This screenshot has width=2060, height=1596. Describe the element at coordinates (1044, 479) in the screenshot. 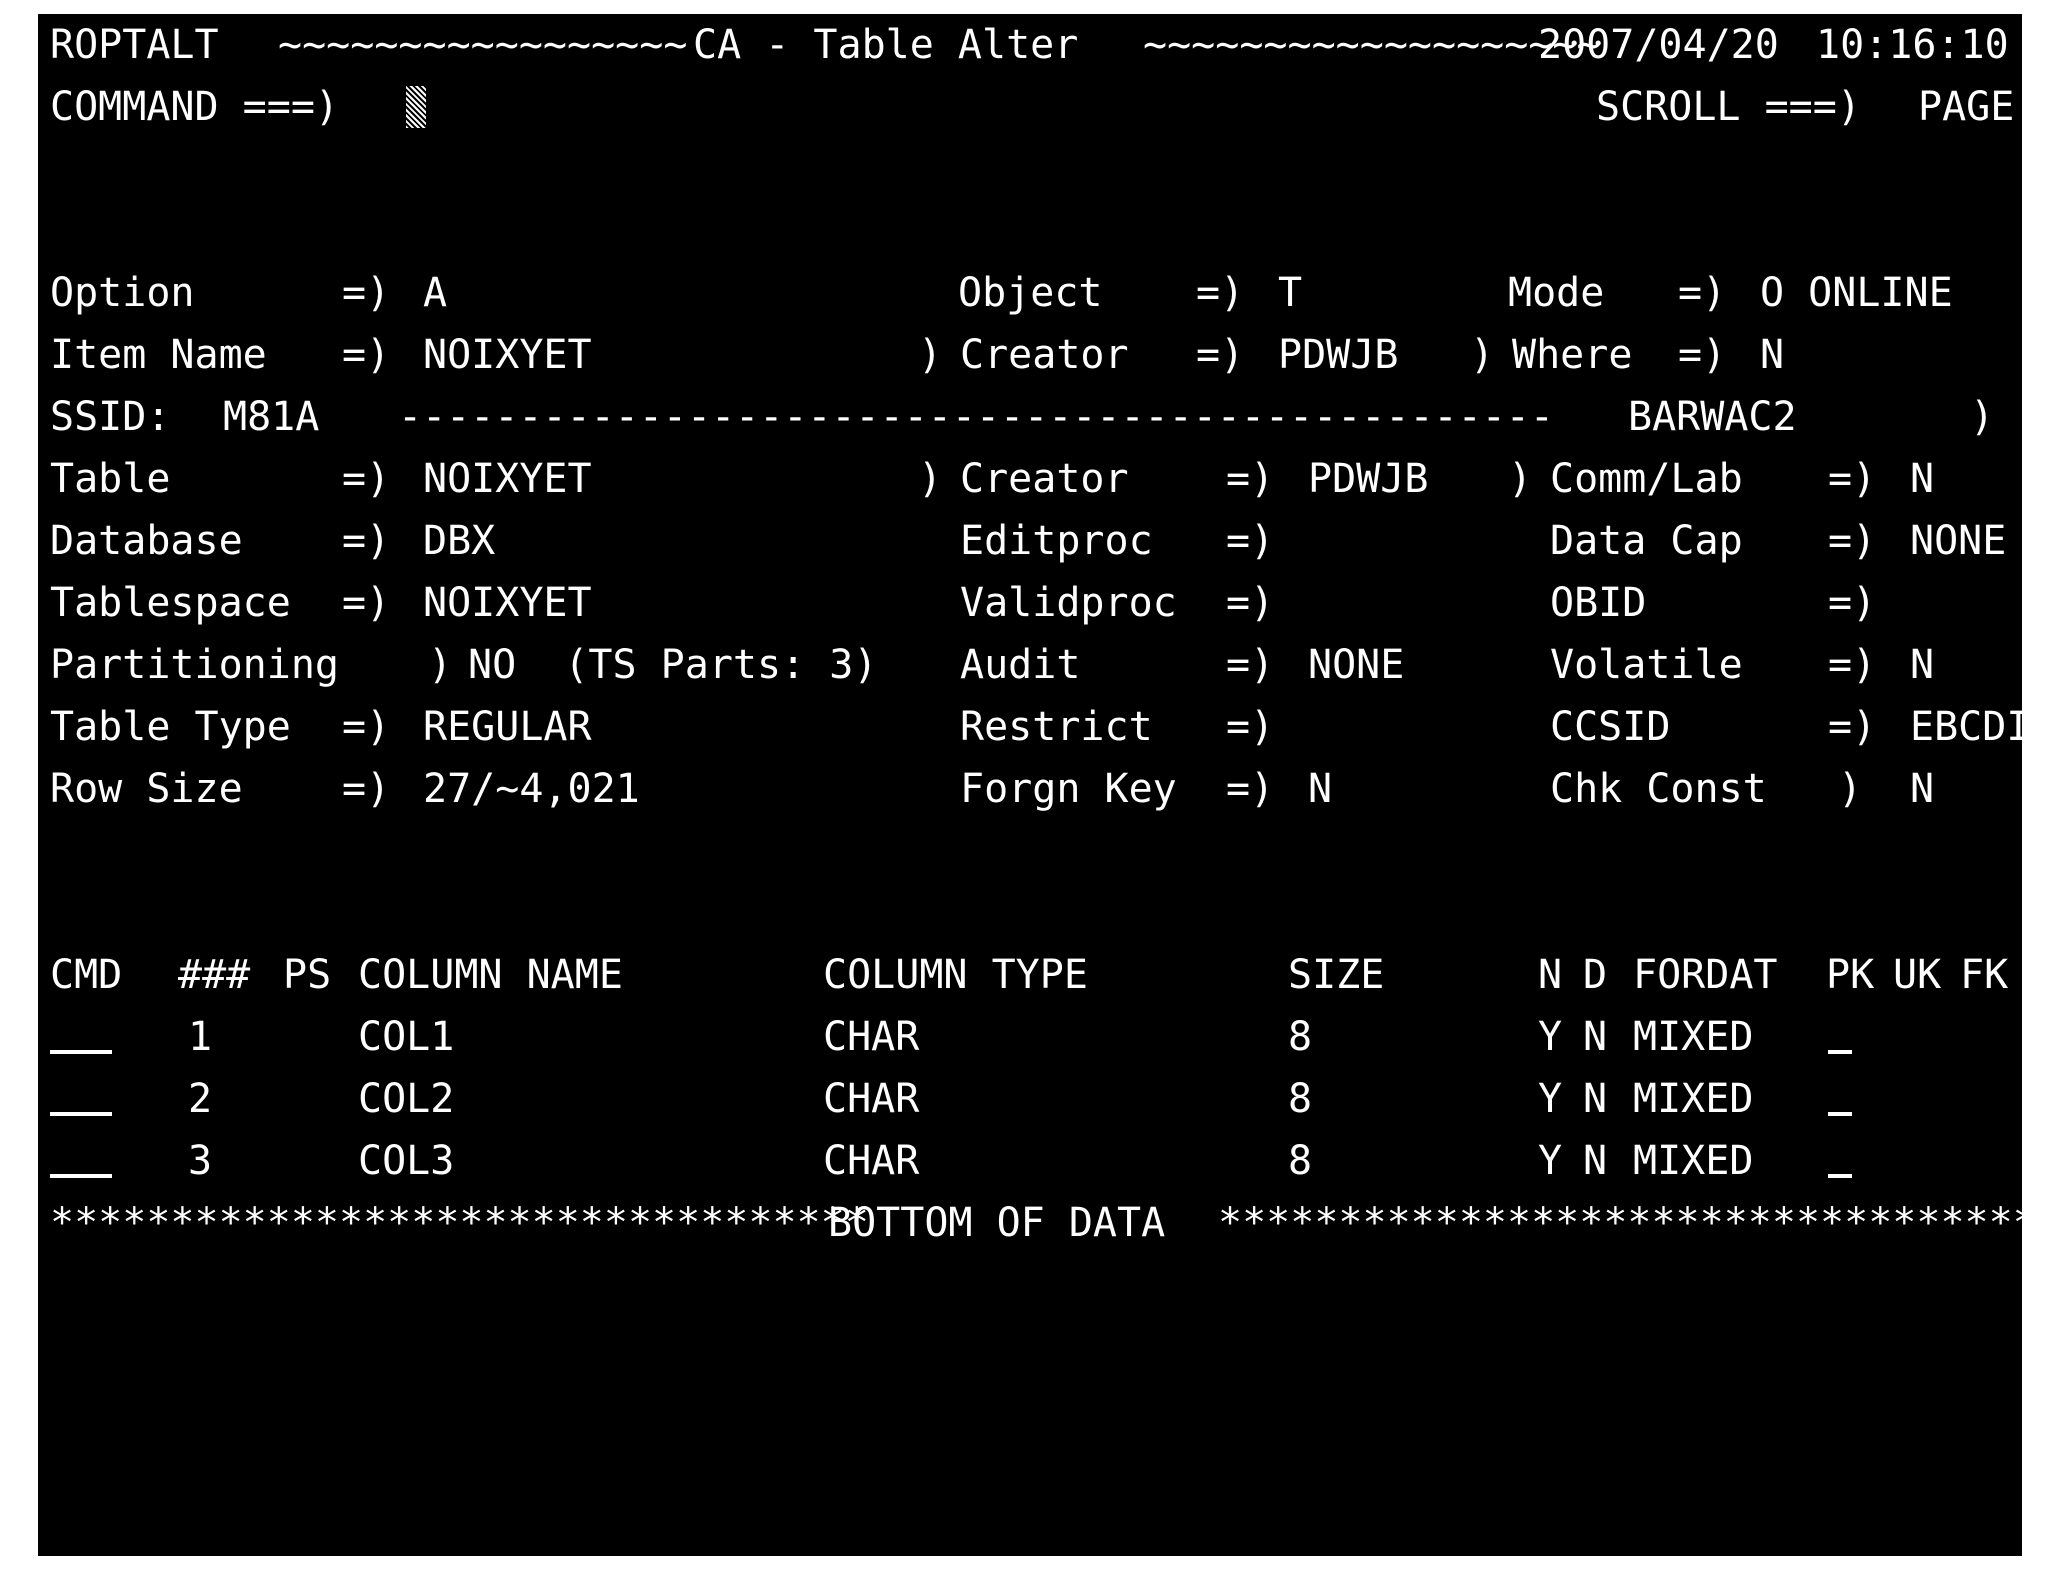

I see `table-creator-label: Creator` at that location.